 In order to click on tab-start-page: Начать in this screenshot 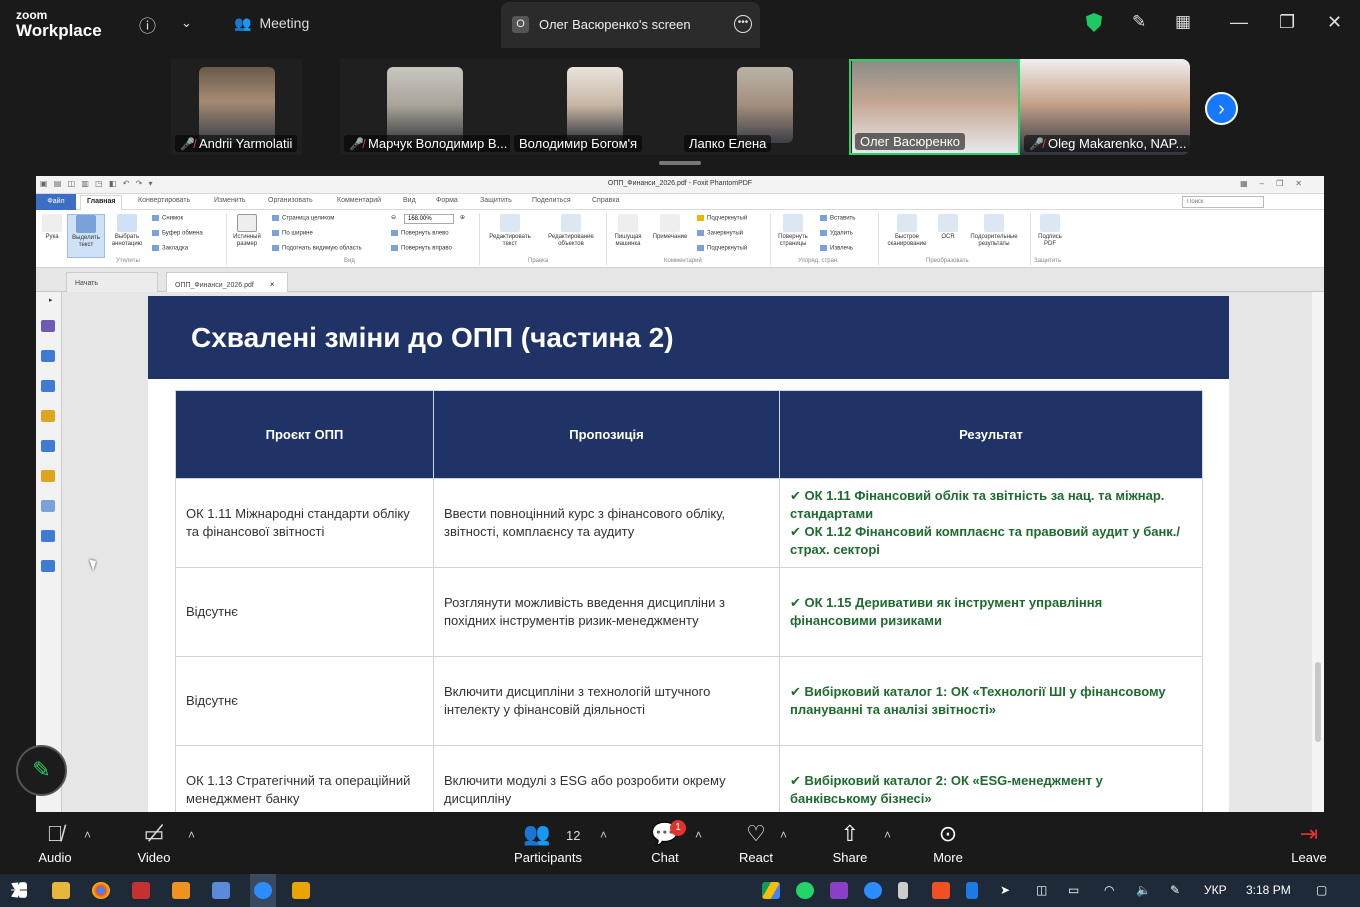, I will do `click(112, 282)`.